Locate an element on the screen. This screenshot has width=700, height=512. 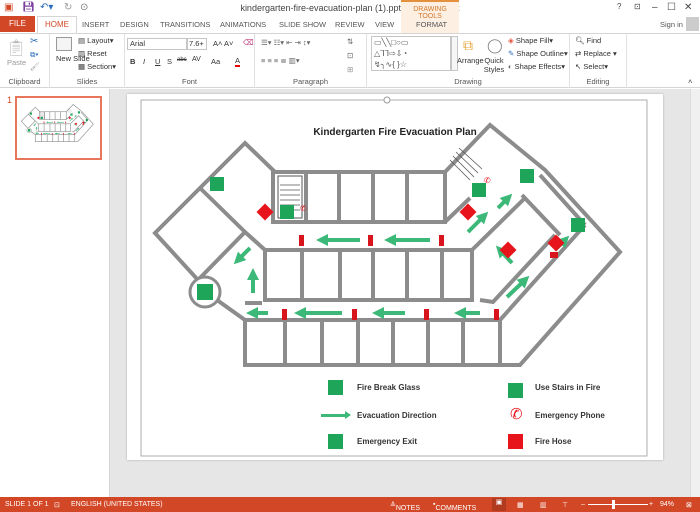
paste-icon: 📋︎ is located at coordinates (16, 48).